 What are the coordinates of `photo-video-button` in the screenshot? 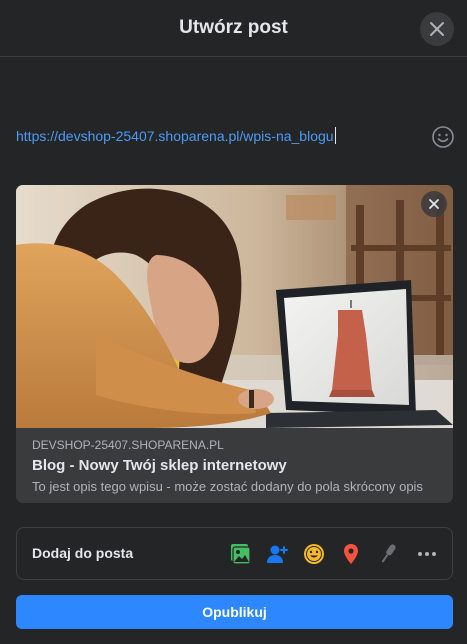 It's located at (240, 554).